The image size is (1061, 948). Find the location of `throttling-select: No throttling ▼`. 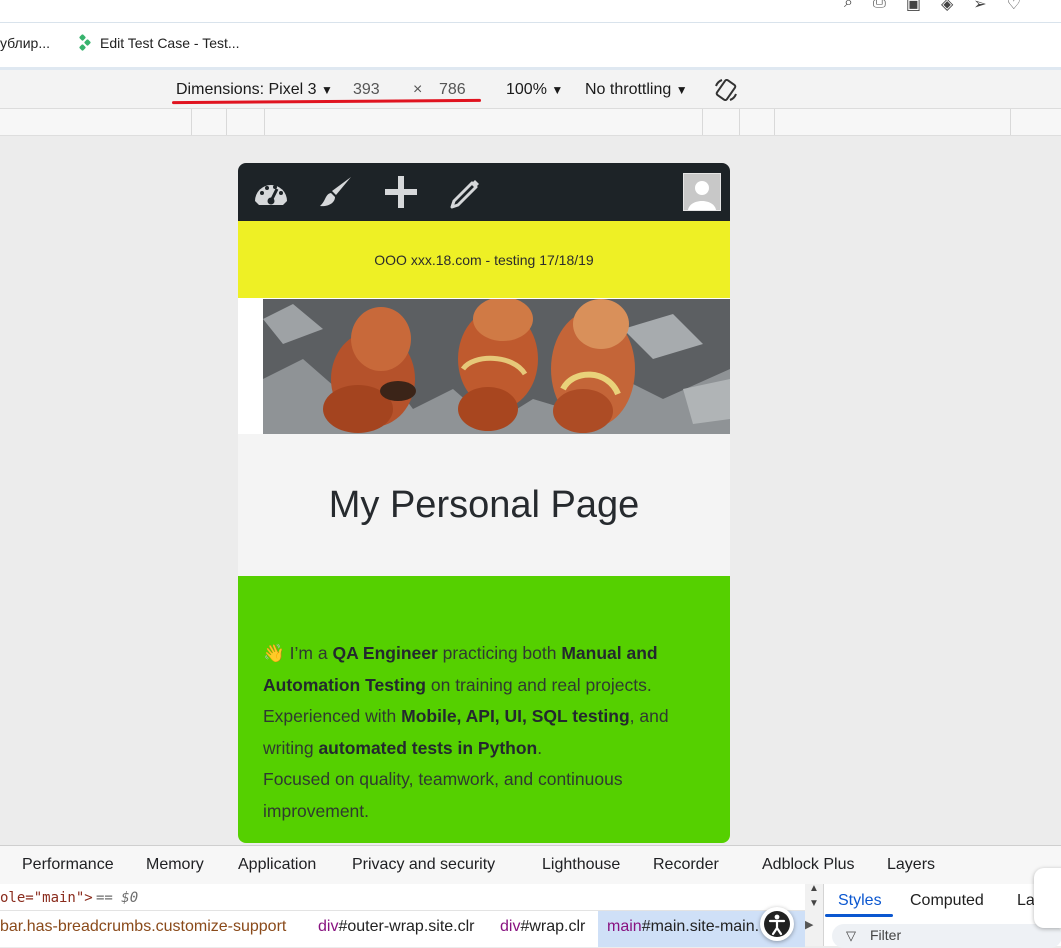

throttling-select: No throttling ▼ is located at coordinates (636, 90).